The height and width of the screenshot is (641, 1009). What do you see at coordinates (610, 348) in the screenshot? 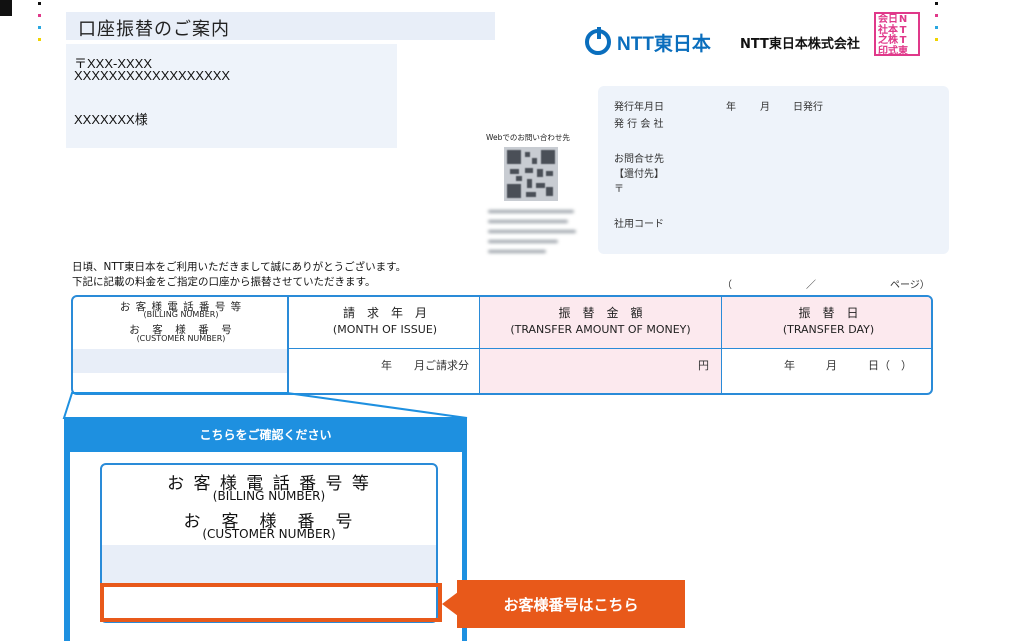
I see `header-divider` at bounding box center [610, 348].